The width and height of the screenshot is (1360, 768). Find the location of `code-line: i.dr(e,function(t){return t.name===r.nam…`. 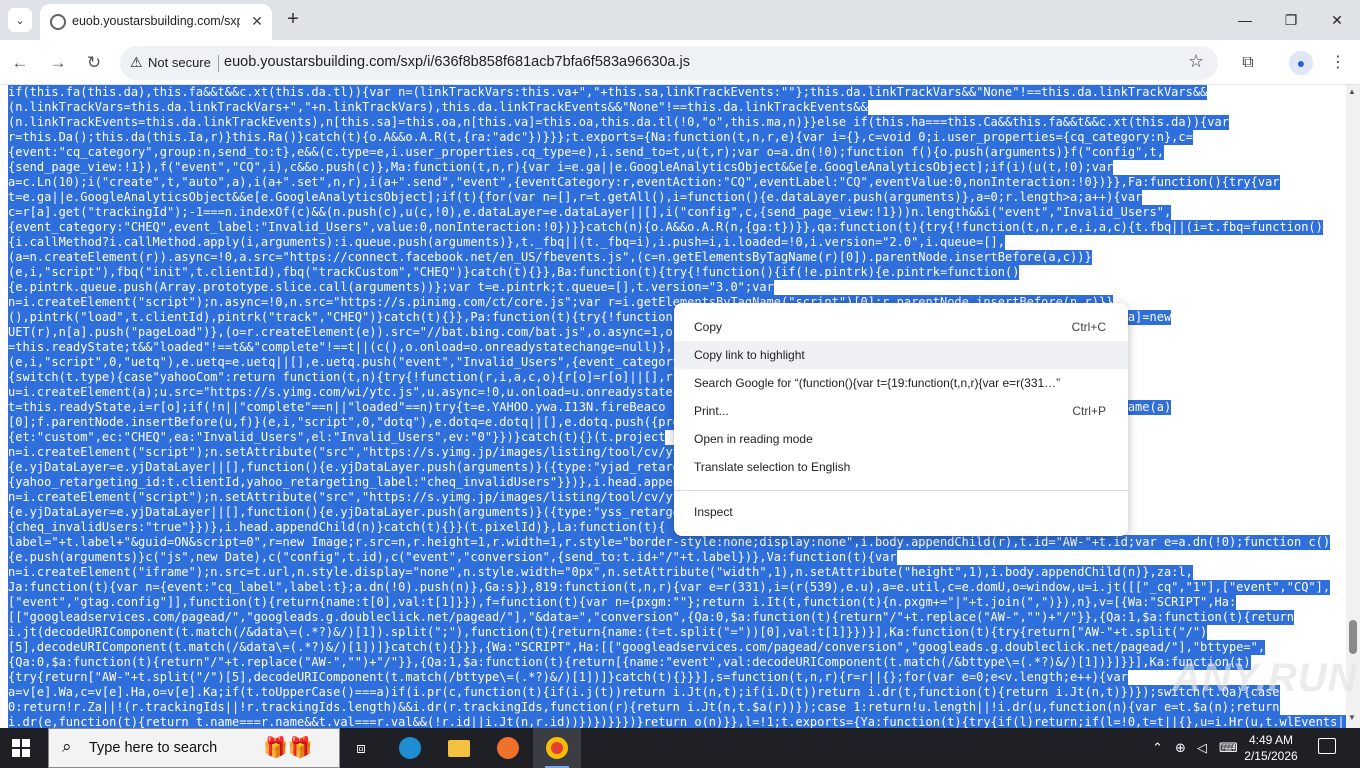

code-line: i.dr(e,function(t){return t.name===r.nam… is located at coordinates (677, 721).